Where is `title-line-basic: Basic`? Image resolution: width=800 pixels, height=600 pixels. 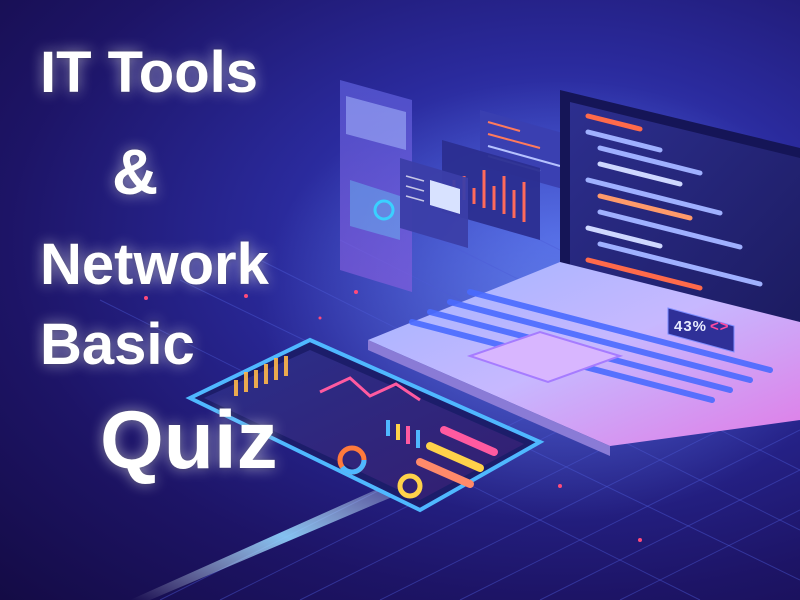 title-line-basic: Basic is located at coordinates (117, 344).